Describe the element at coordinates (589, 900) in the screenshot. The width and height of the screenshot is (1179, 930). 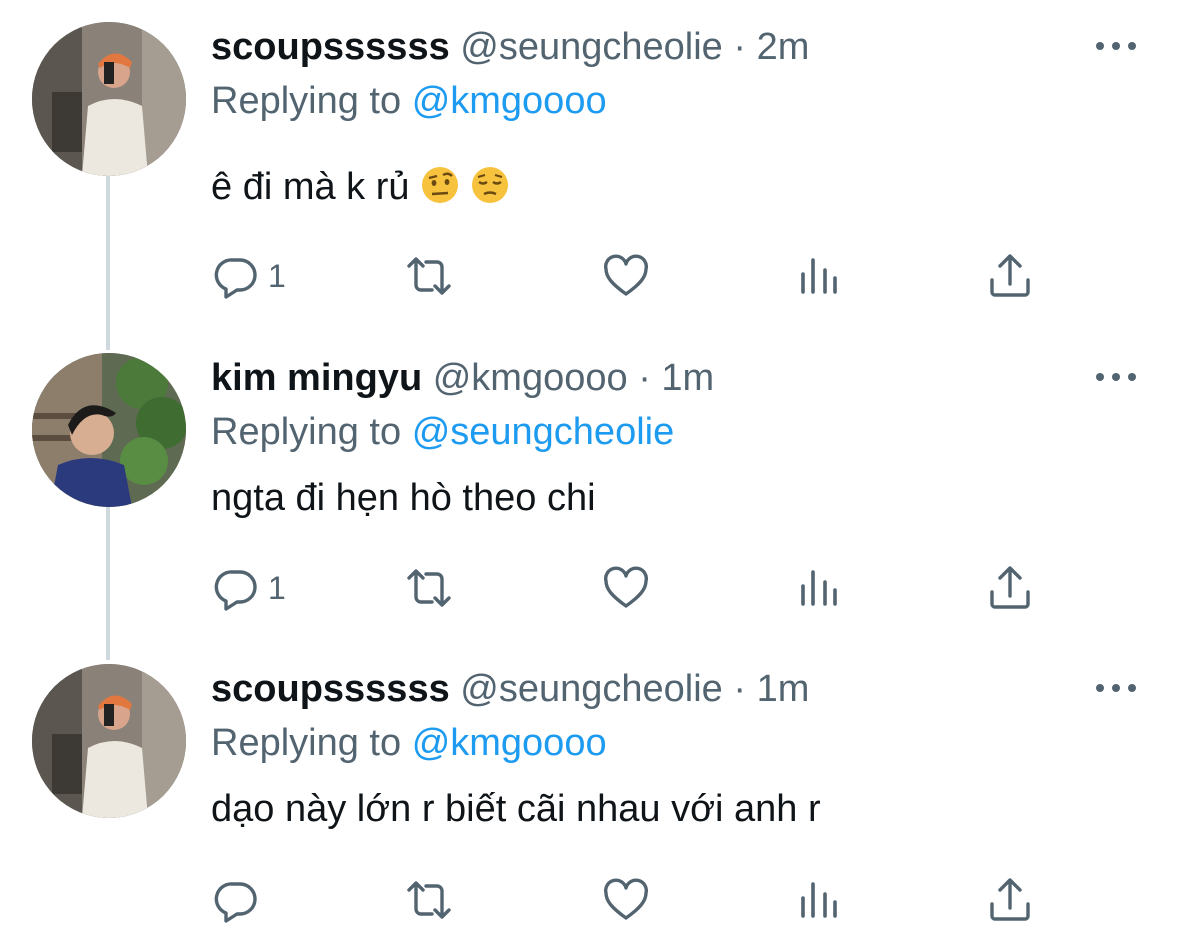
I see `tweet-actions` at that location.